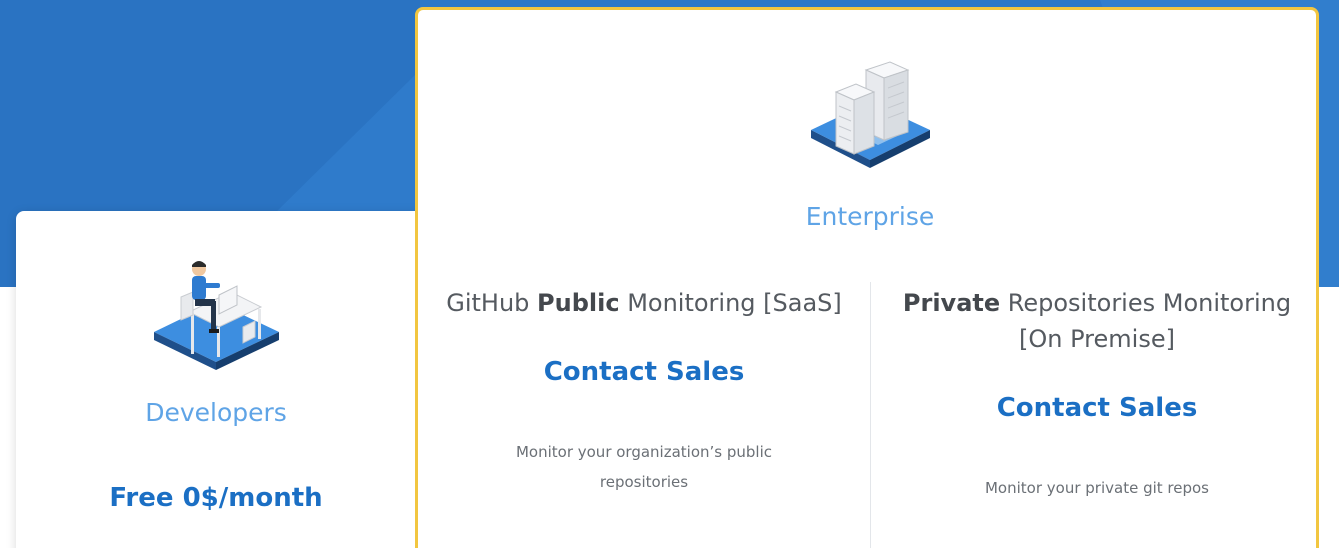 This screenshot has height=548, width=1339. Describe the element at coordinates (951, 303) in the screenshot. I see `plan-title-emphasis: Private` at that location.